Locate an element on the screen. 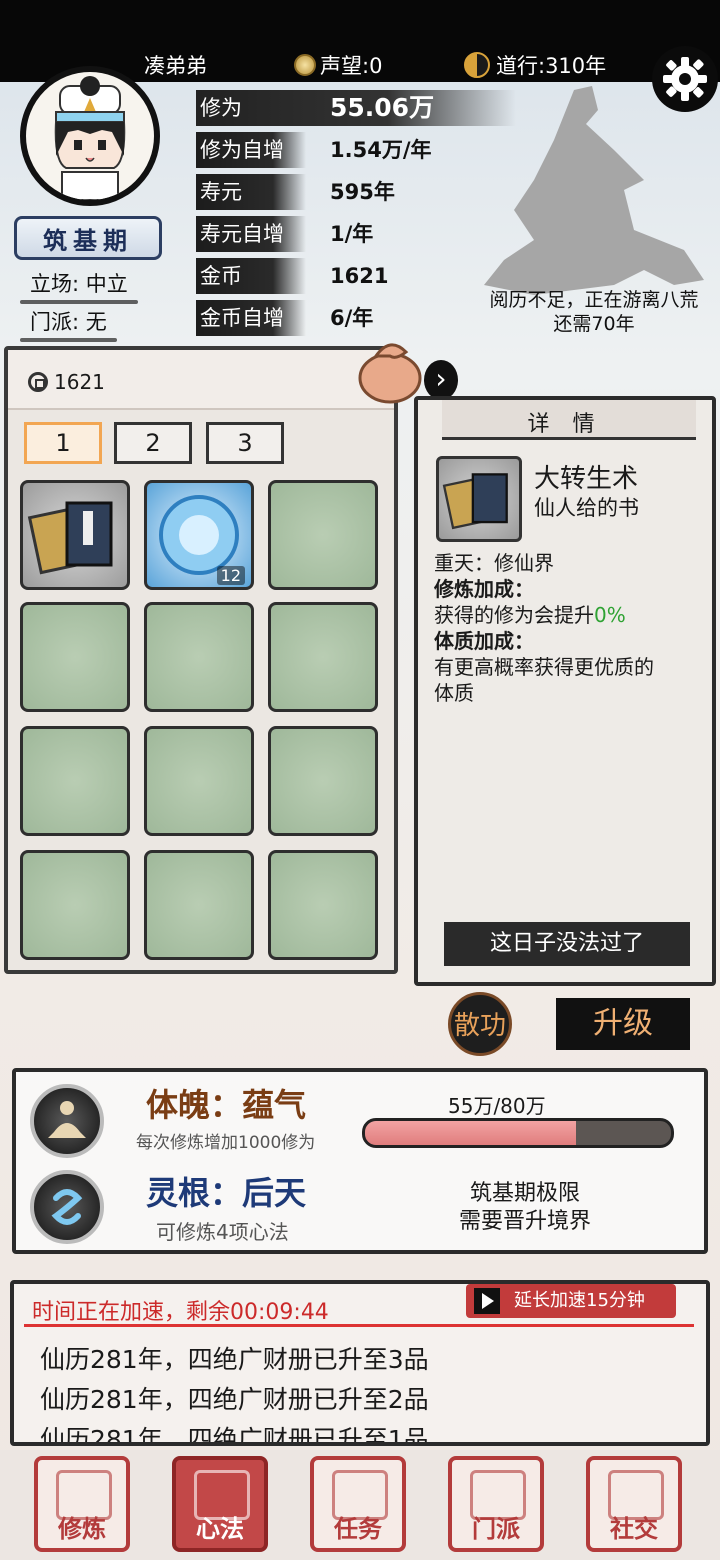 The image size is (720, 1560). travel-line-2: 还需70年 is located at coordinates (594, 324).